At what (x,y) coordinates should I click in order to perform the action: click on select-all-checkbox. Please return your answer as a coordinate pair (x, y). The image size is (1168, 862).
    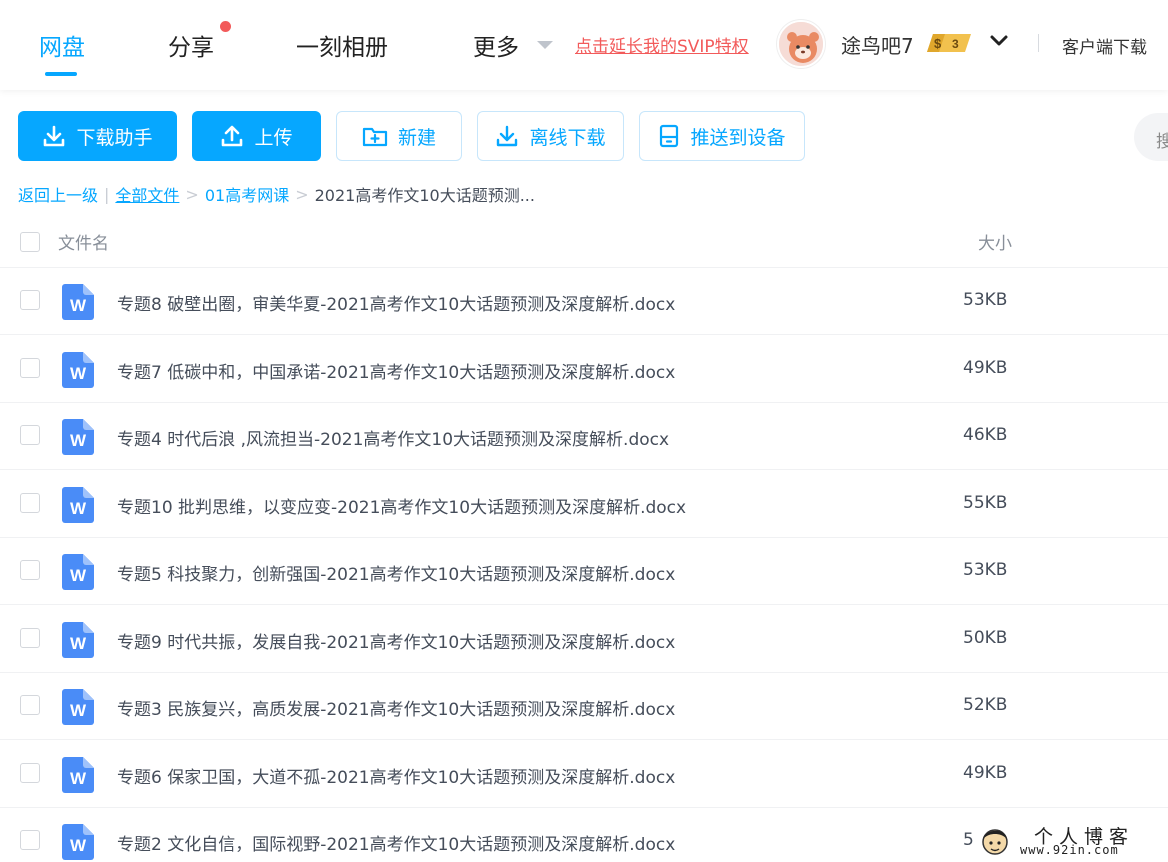
    Looking at the image, I should click on (30, 242).